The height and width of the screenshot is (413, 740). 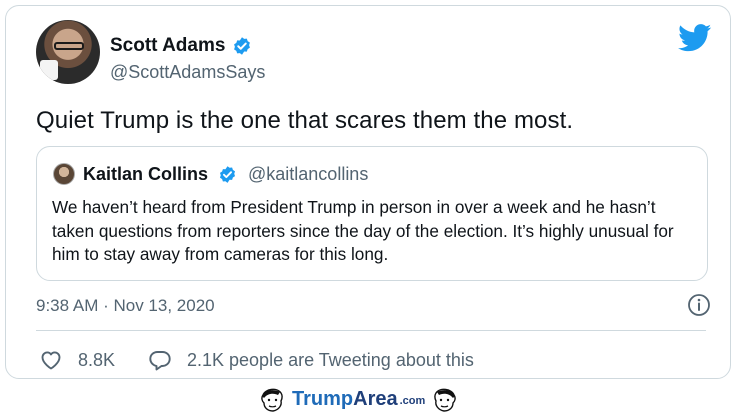 I want to click on divider, so click(x=371, y=330).